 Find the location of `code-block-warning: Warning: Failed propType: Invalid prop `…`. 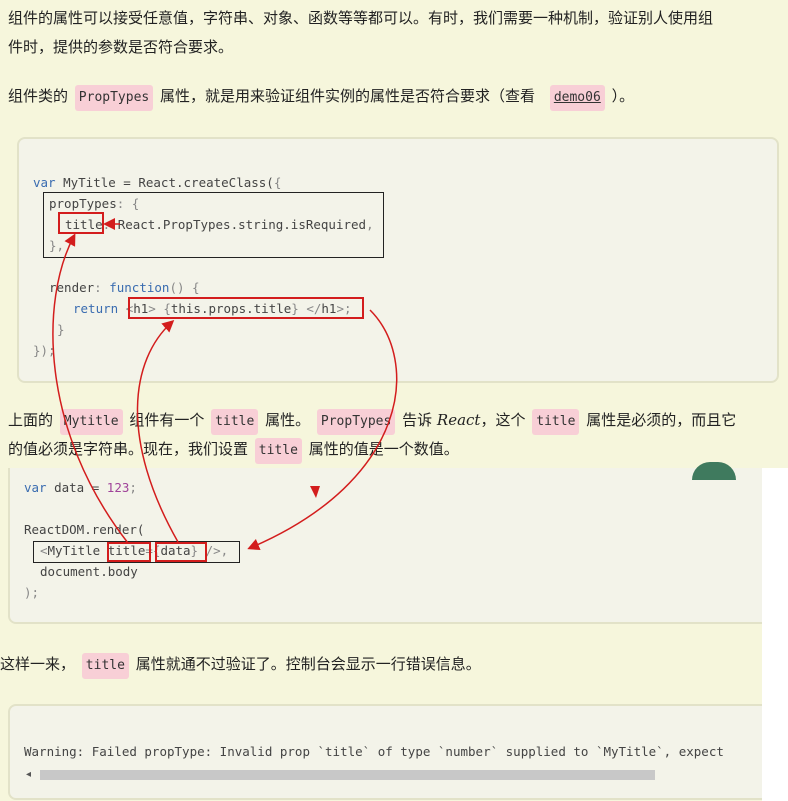

code-block-warning: Warning: Failed propType: Invalid prop `… is located at coordinates (394, 752).